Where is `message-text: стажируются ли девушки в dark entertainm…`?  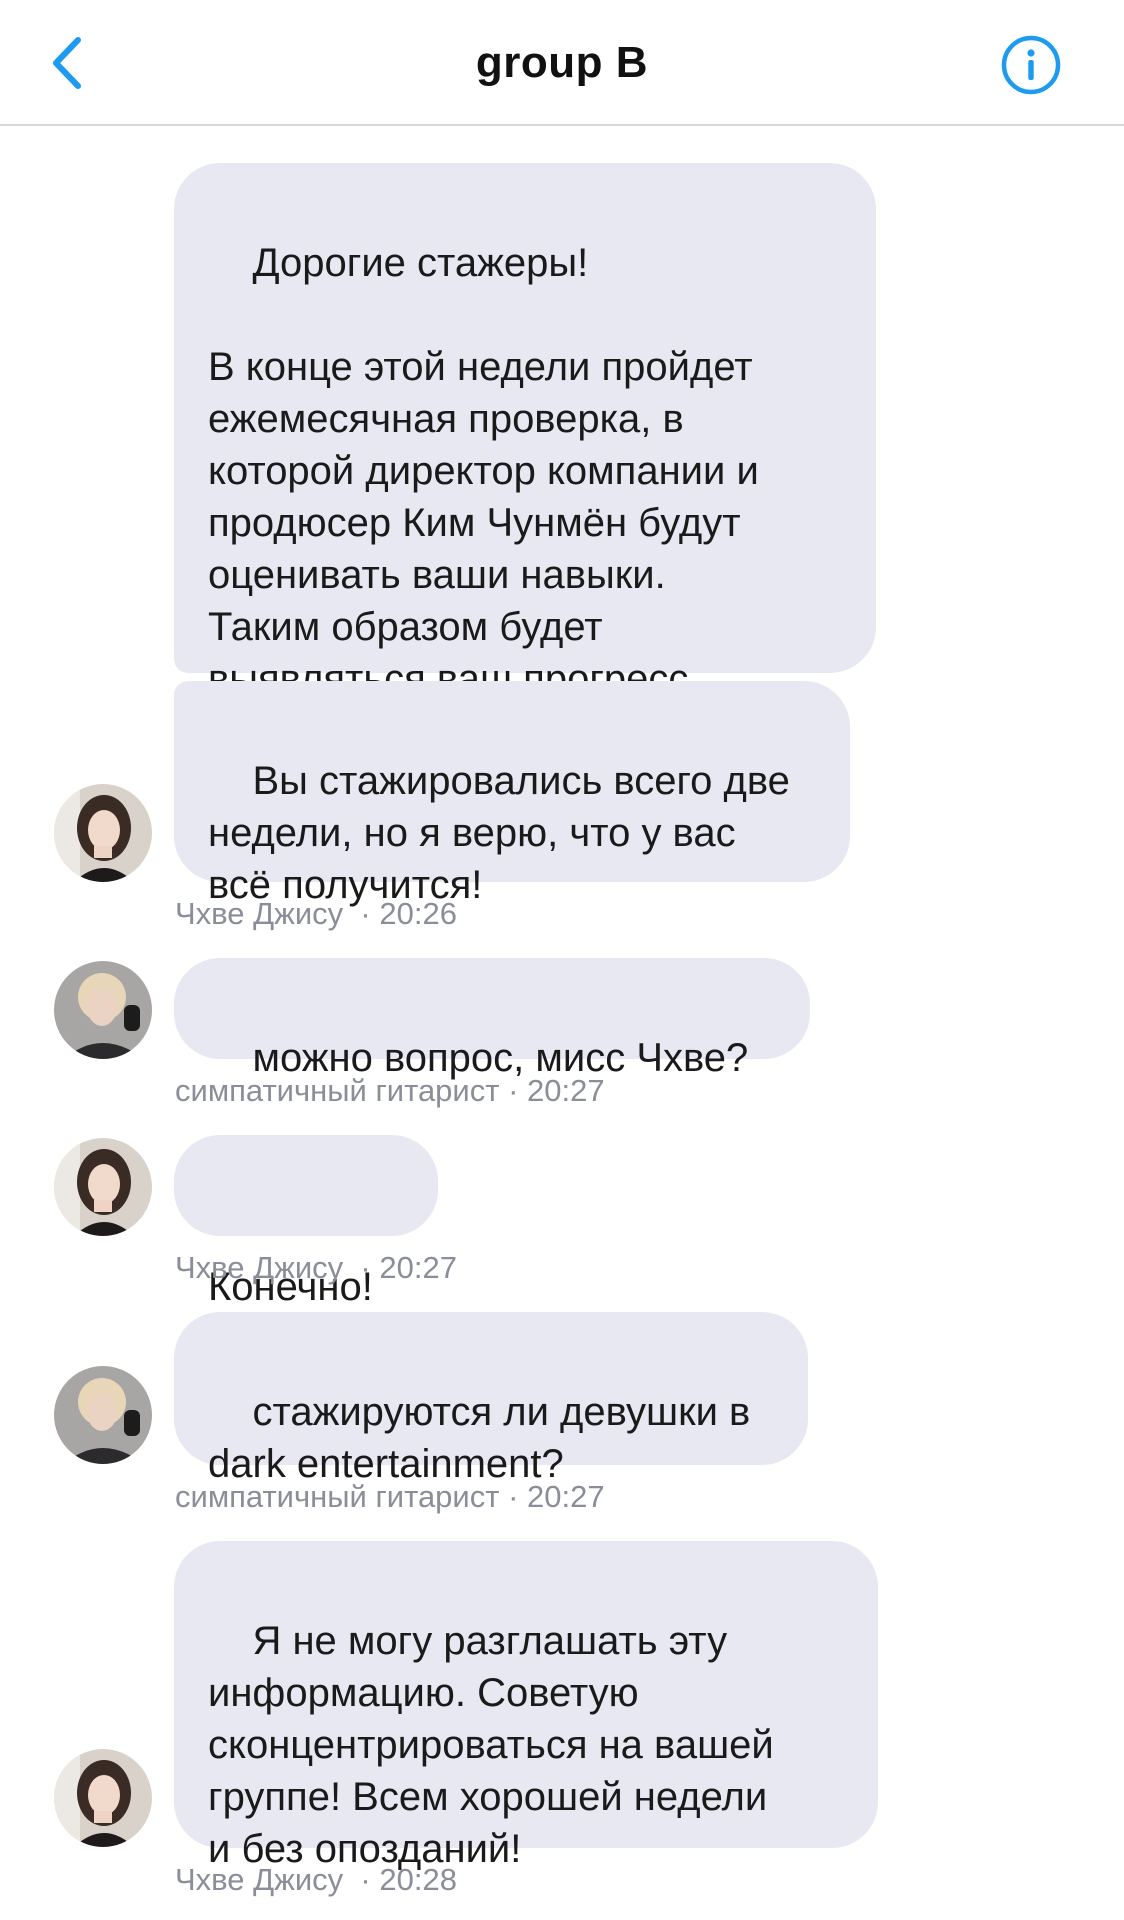
message-text: стажируются ли девушки в dark entertainm… is located at coordinates (479, 1438).